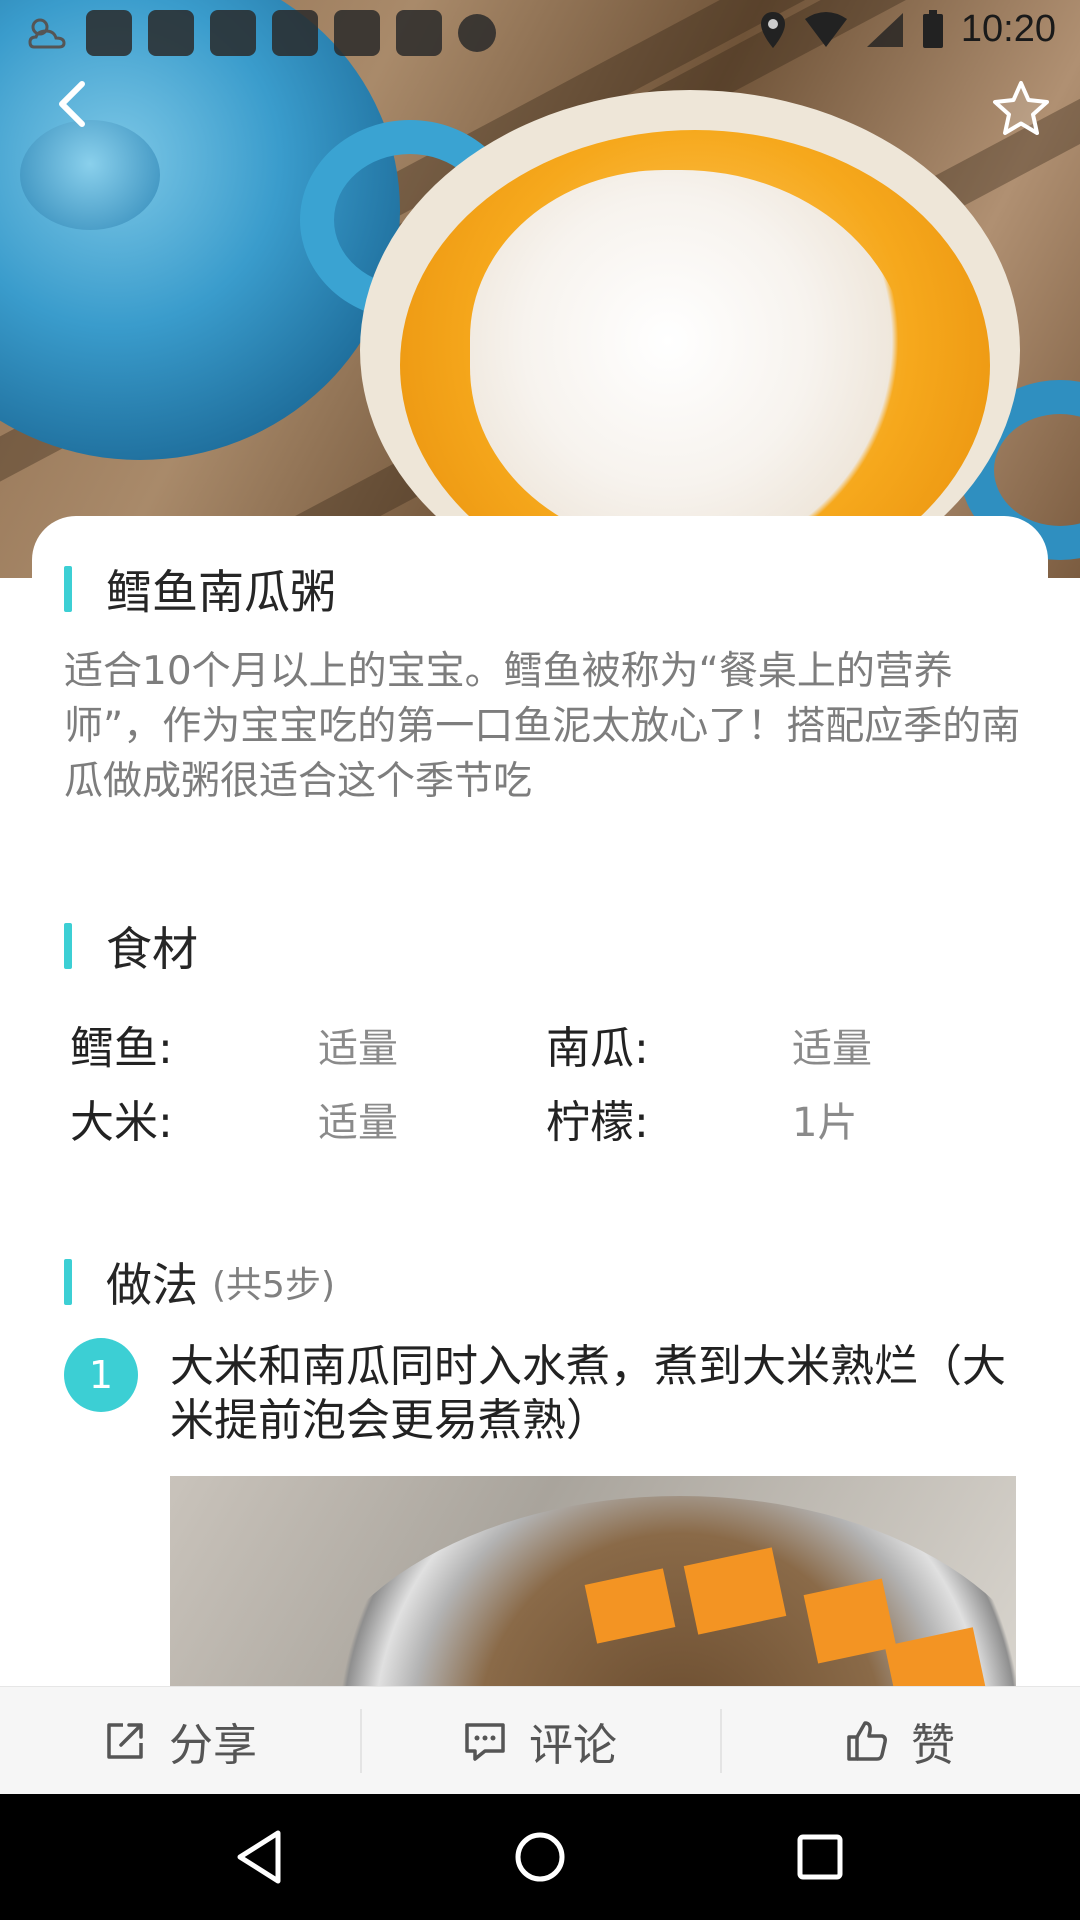 Image resolution: width=1080 pixels, height=1920 pixels. I want to click on battery-icon, so click(932, 28).